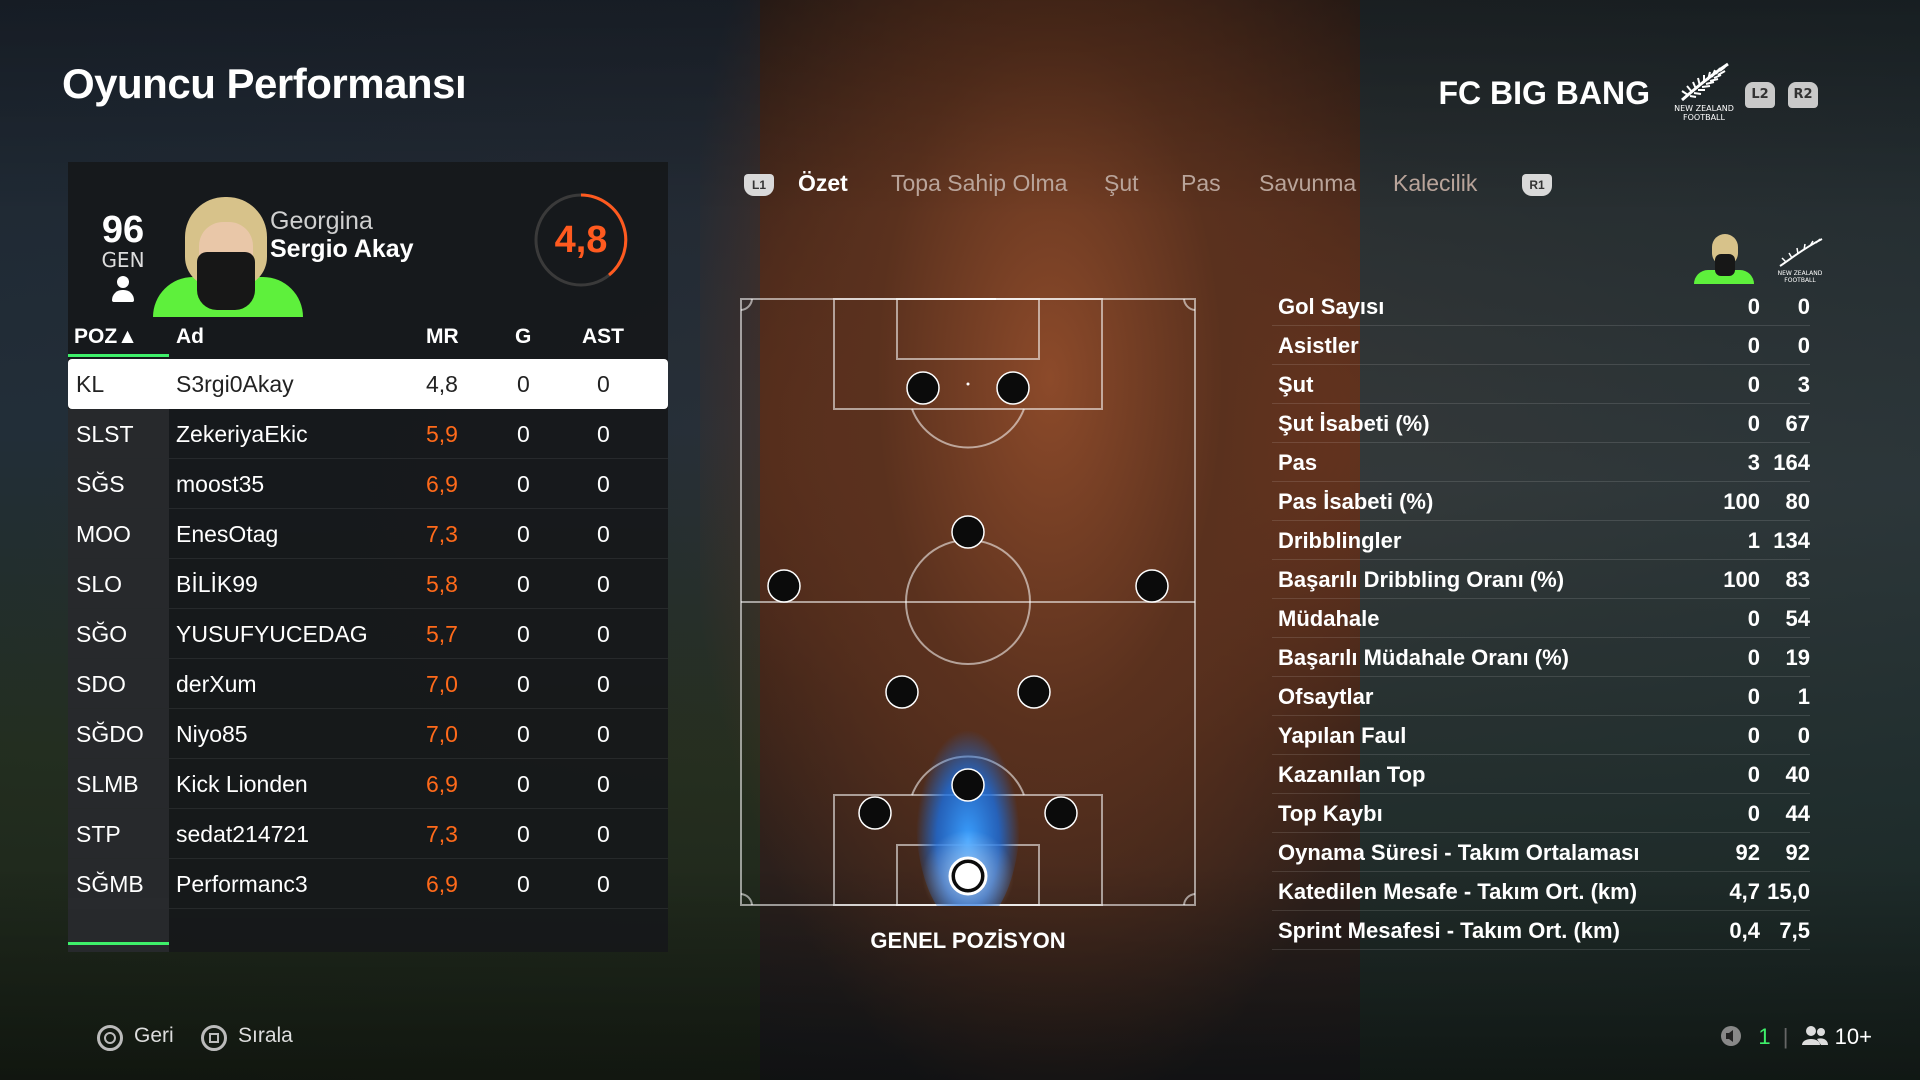 The height and width of the screenshot is (1080, 1920). What do you see at coordinates (368, 834) in the screenshot?
I see `table-row: STP sedat214721 7,3 0 0` at bounding box center [368, 834].